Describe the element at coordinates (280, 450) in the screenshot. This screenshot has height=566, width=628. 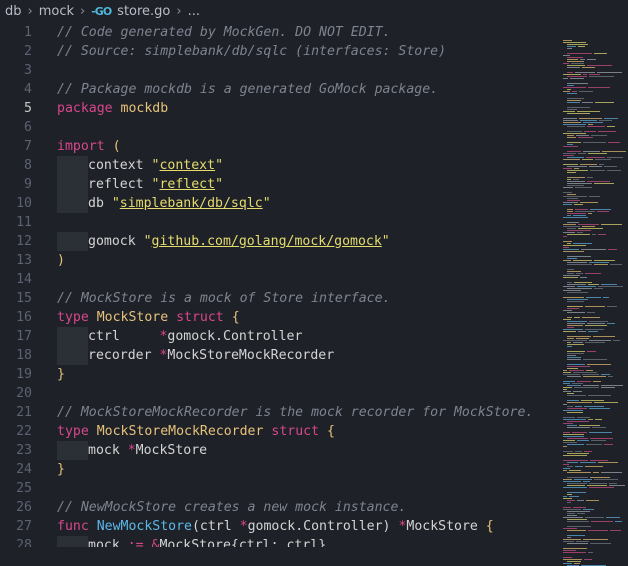
I see `code-line: 23 mock *MockStore` at that location.